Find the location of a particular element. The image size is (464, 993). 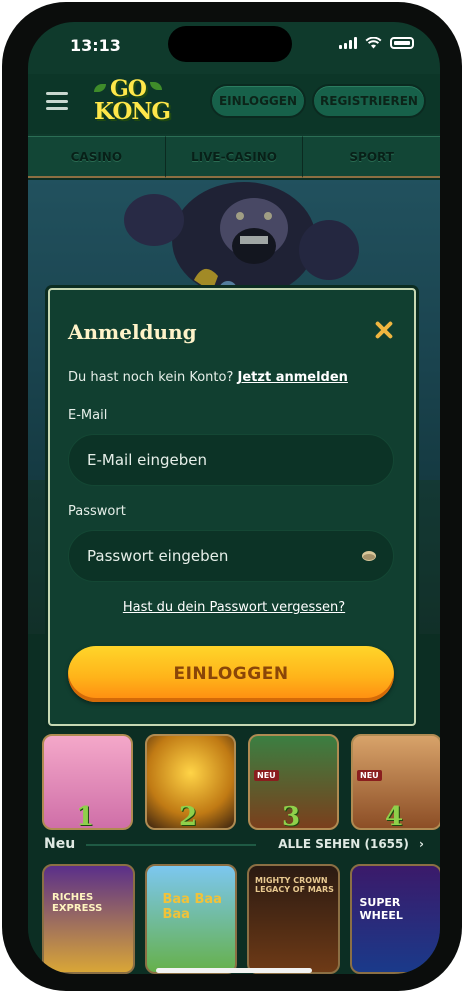

dynamic-island is located at coordinates (230, 44).